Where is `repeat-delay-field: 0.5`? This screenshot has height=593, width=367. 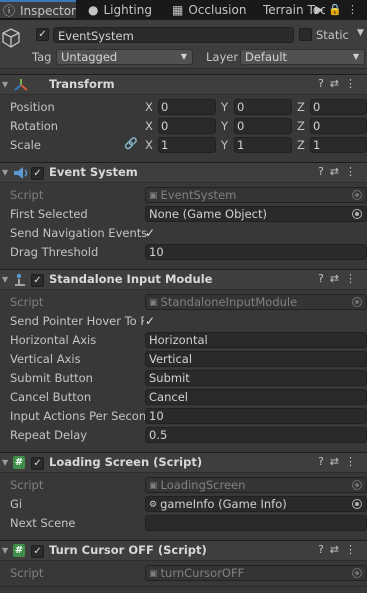
repeat-delay-field: 0.5 is located at coordinates (256, 435).